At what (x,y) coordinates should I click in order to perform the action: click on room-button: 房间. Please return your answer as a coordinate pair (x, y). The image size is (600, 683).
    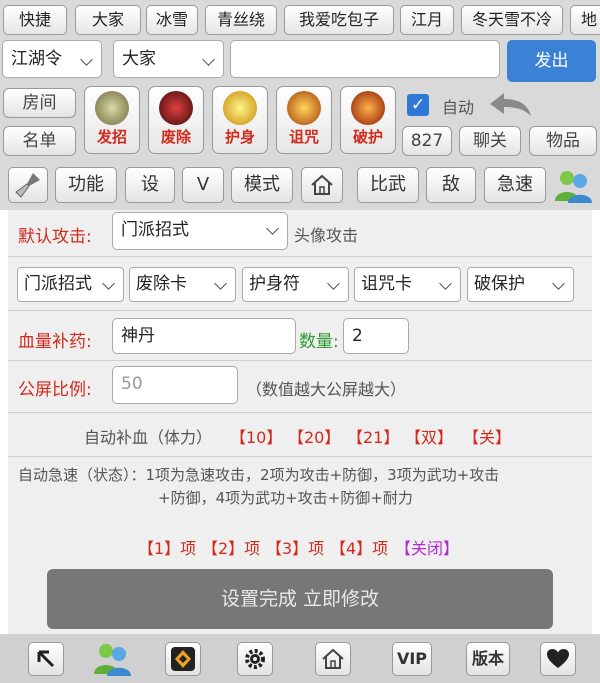
    Looking at the image, I should click on (39, 103).